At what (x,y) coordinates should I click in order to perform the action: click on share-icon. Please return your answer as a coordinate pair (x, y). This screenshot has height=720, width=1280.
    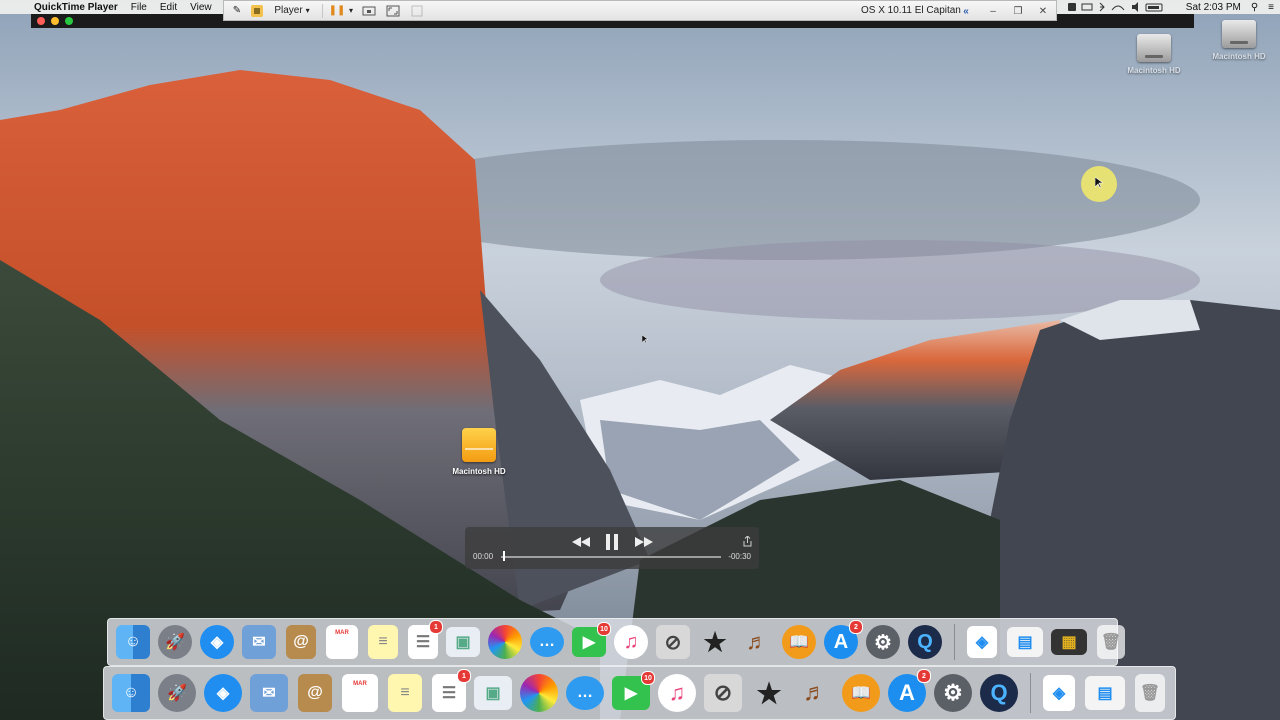
    Looking at the image, I should click on (747, 541).